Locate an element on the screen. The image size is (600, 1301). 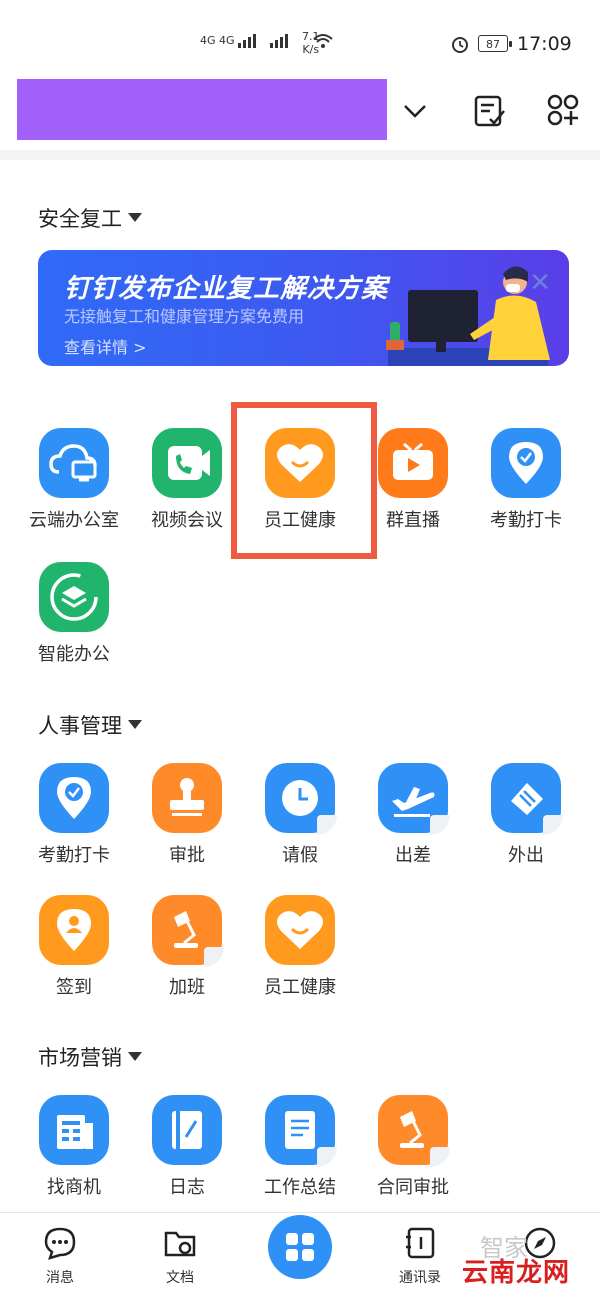
app-outing: 外出 is located at coordinates (526, 815).